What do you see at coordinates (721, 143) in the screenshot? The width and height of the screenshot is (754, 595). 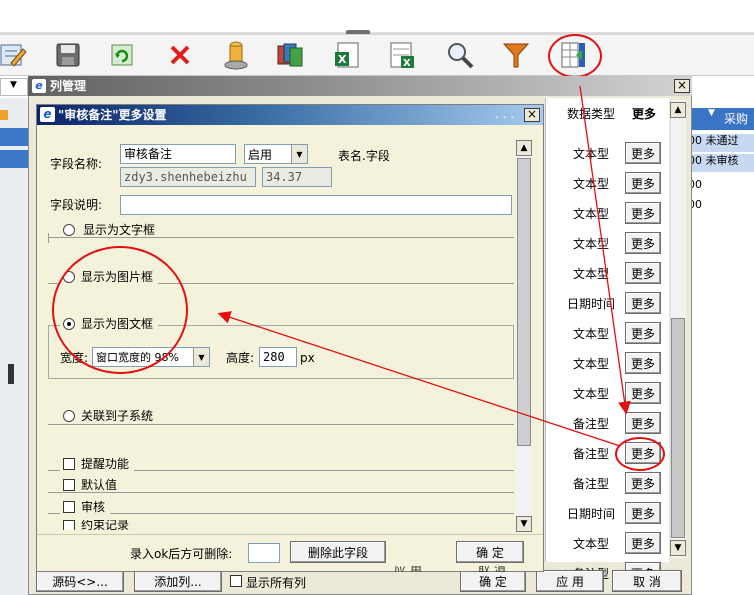 I see `right-list-row: 00 未通过` at bounding box center [721, 143].